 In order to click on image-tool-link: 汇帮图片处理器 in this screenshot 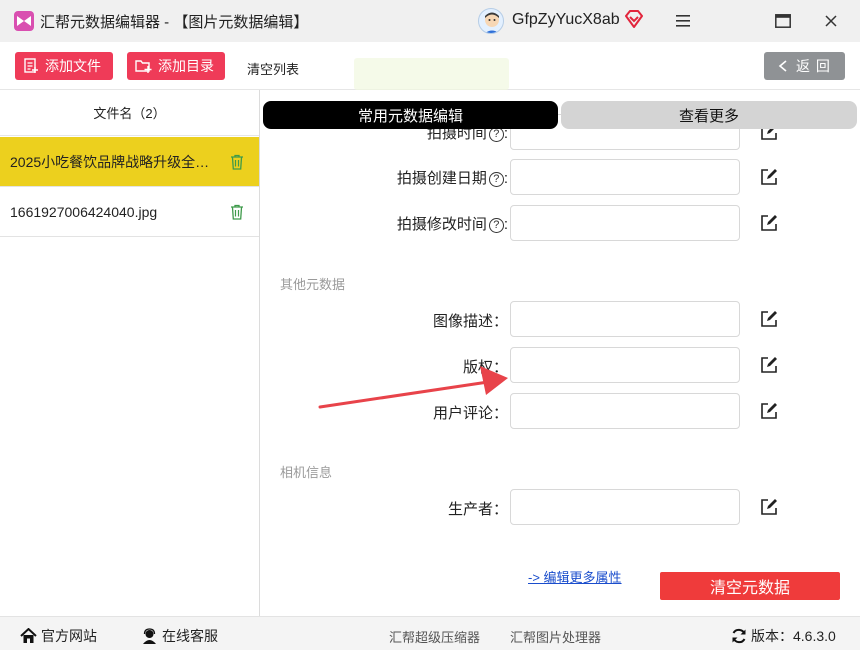, I will do `click(555, 636)`.